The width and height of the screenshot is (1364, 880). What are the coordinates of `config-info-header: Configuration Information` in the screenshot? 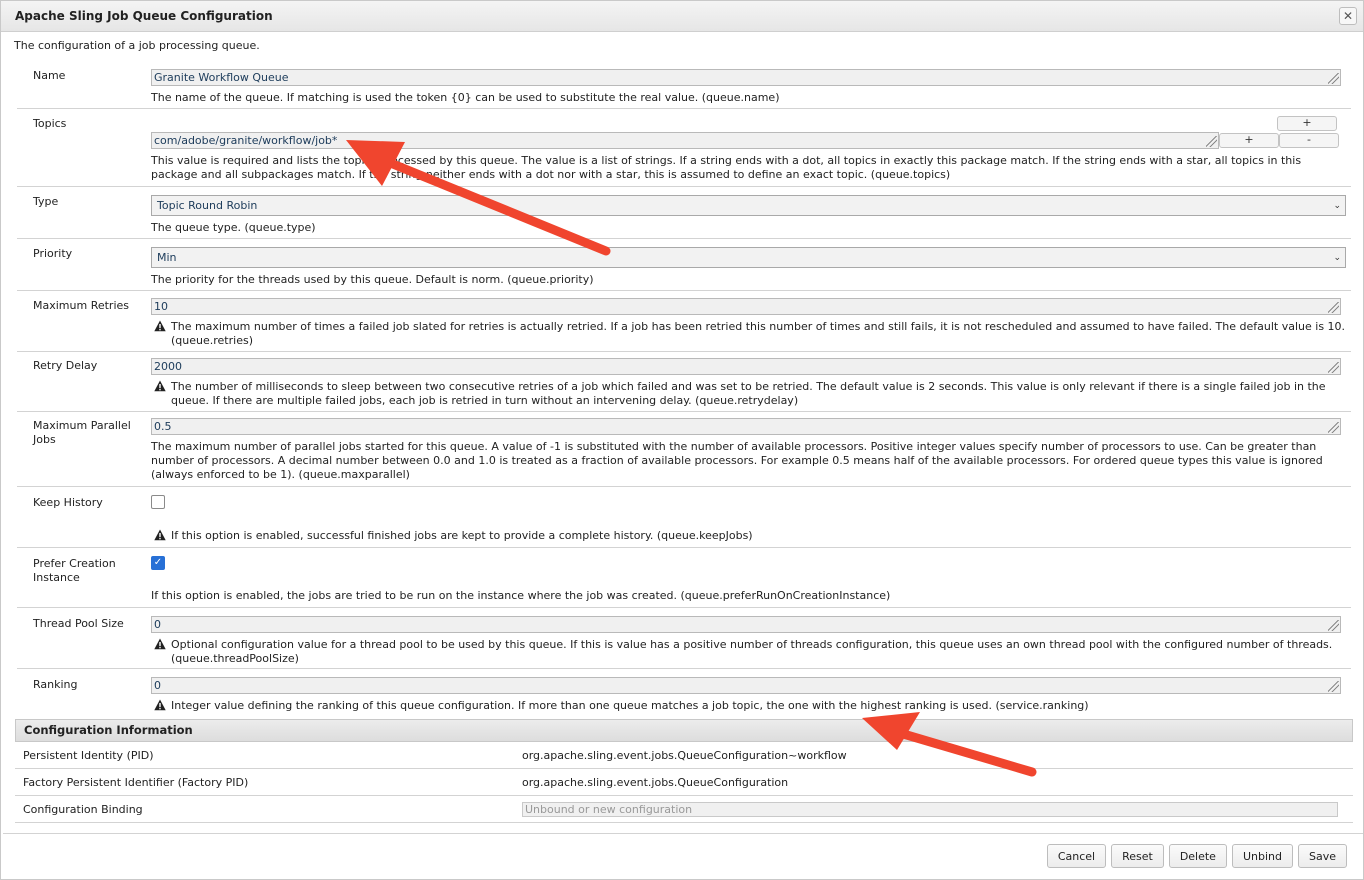 It's located at (684, 730).